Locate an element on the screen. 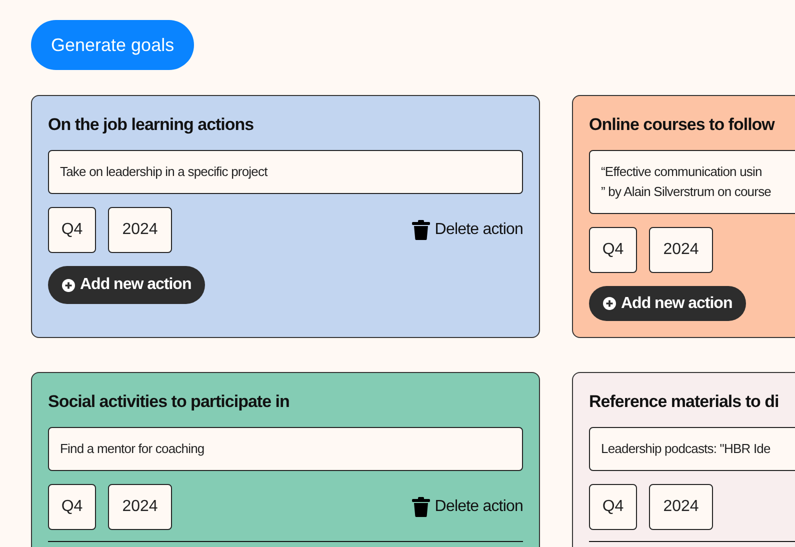  card-title: Online courses to follow is located at coordinates (682, 125).